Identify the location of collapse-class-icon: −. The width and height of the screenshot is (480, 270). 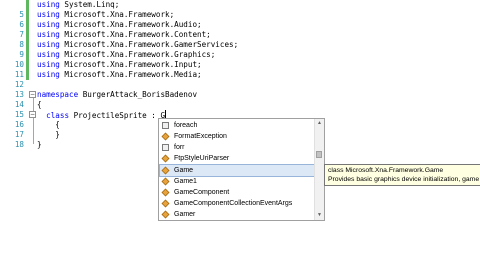
(32, 114).